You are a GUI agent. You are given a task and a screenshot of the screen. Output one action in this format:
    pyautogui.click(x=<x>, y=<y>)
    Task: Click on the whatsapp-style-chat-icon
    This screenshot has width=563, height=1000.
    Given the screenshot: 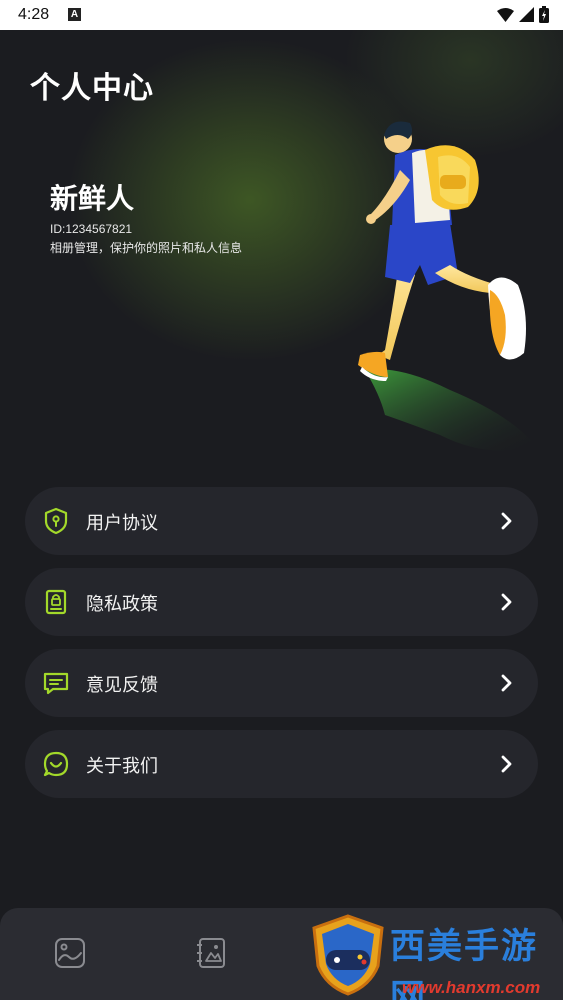 What is the action you would take?
    pyautogui.click(x=56, y=764)
    